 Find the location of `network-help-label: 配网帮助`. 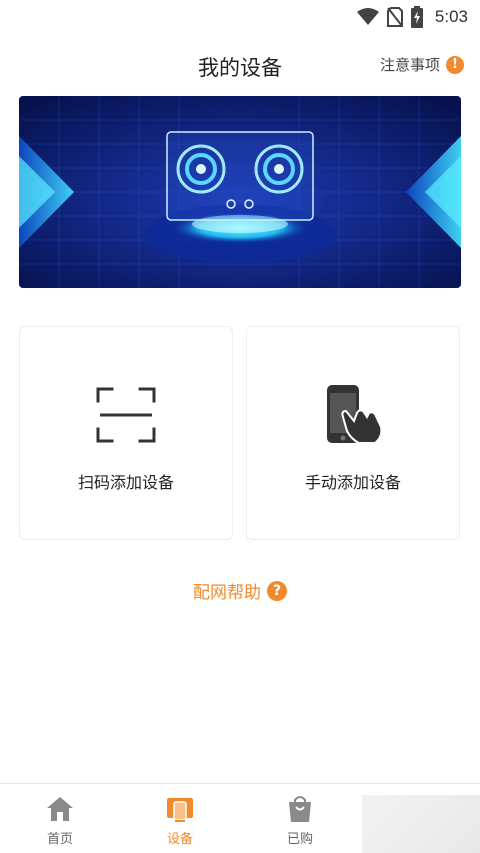

network-help-label: 配网帮助 is located at coordinates (227, 593).